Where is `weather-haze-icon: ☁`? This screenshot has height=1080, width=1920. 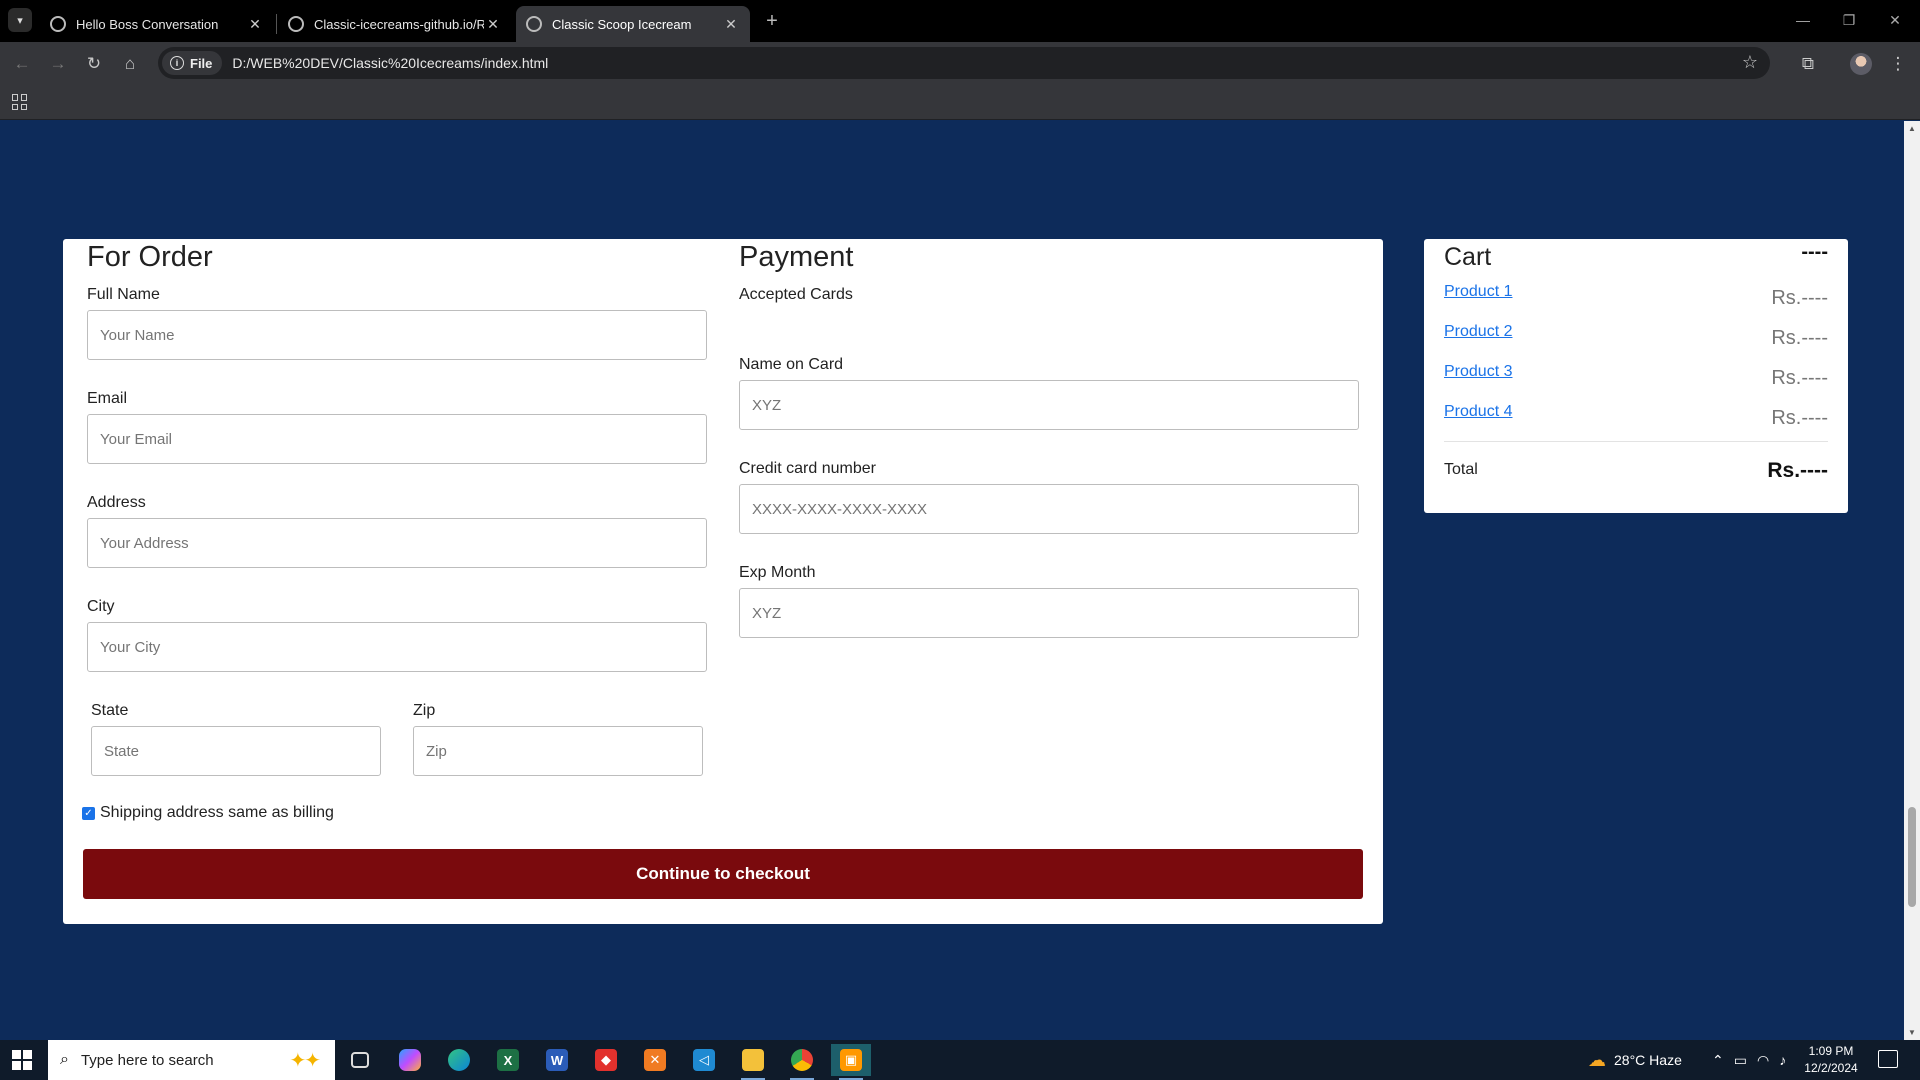
weather-haze-icon: ☁ is located at coordinates (1597, 1059).